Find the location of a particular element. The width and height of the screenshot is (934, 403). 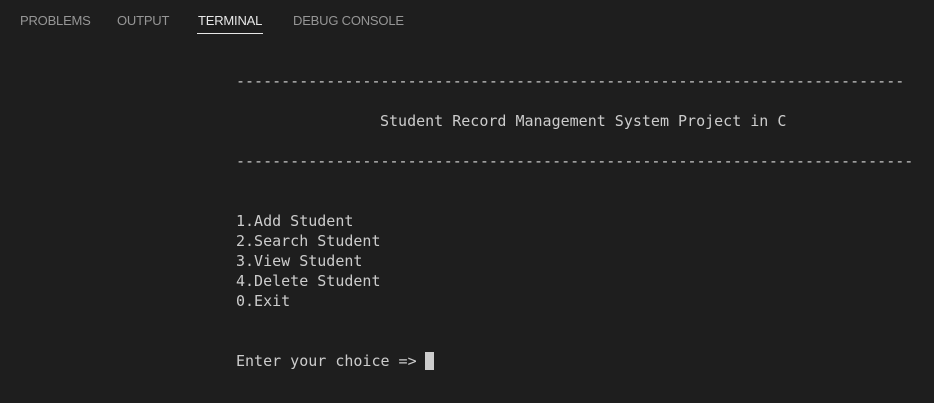

menu-item-delete-student: 4.Delete Student is located at coordinates (308, 281).